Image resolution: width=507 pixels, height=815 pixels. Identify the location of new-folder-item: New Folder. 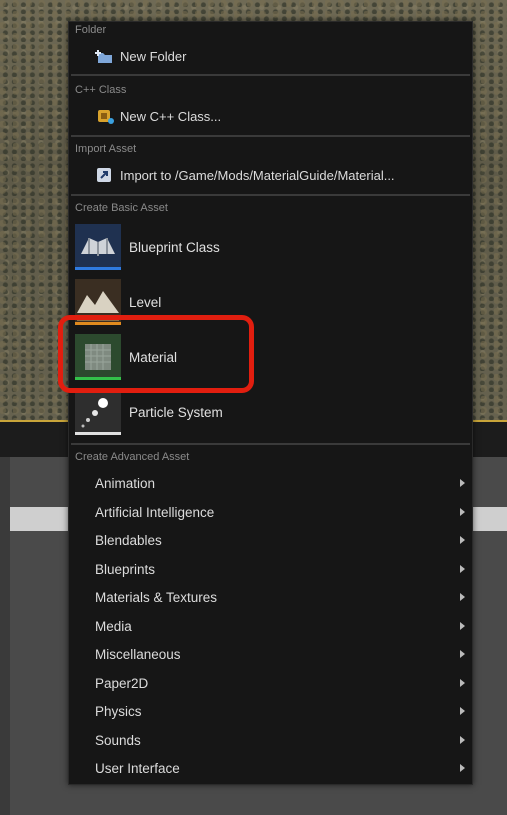
(140, 56).